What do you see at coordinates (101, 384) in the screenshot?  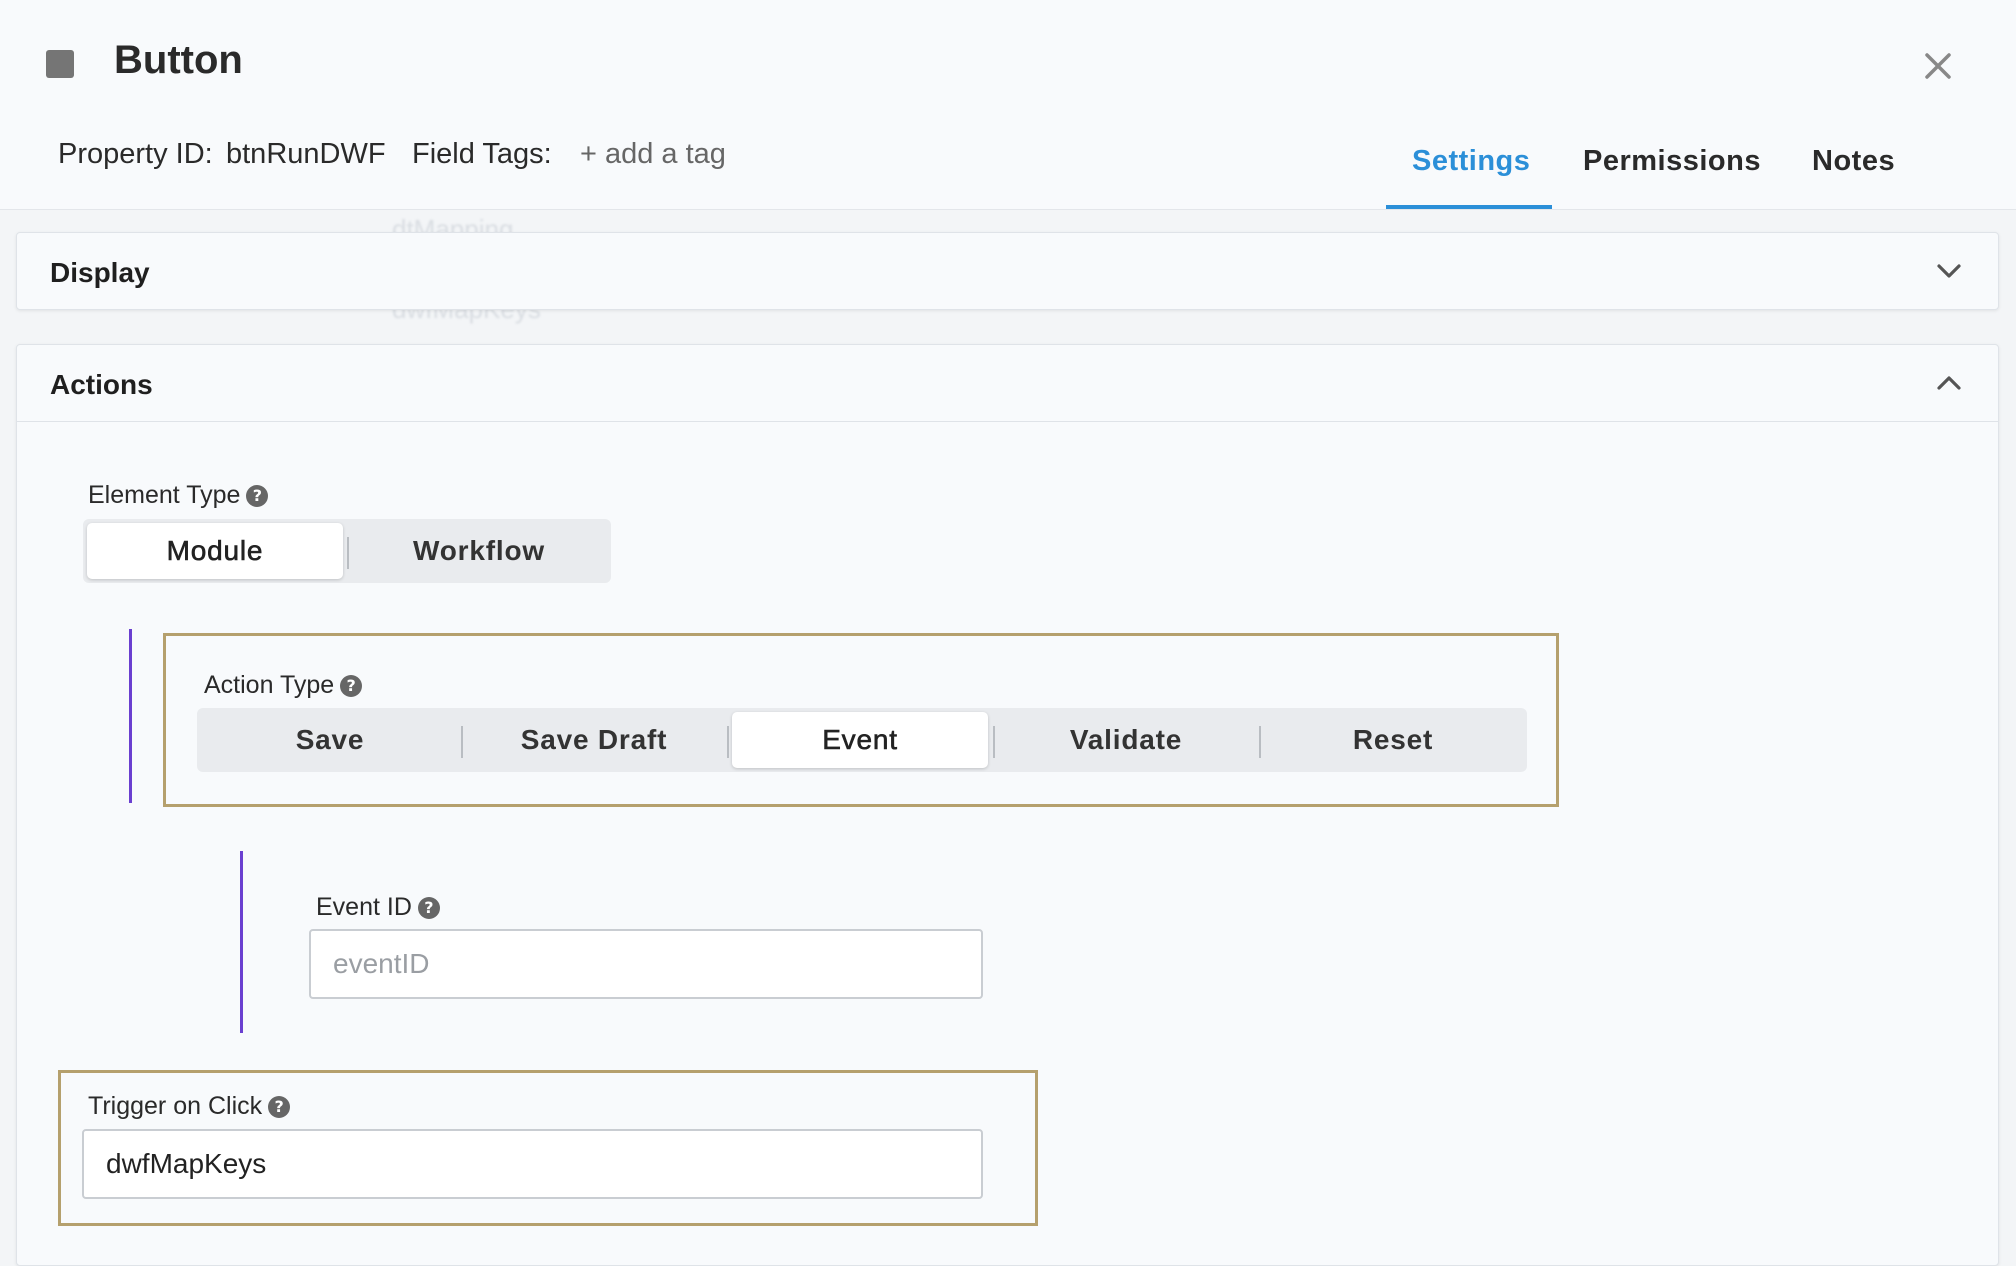 I see `actions-panel-title: Actions` at bounding box center [101, 384].